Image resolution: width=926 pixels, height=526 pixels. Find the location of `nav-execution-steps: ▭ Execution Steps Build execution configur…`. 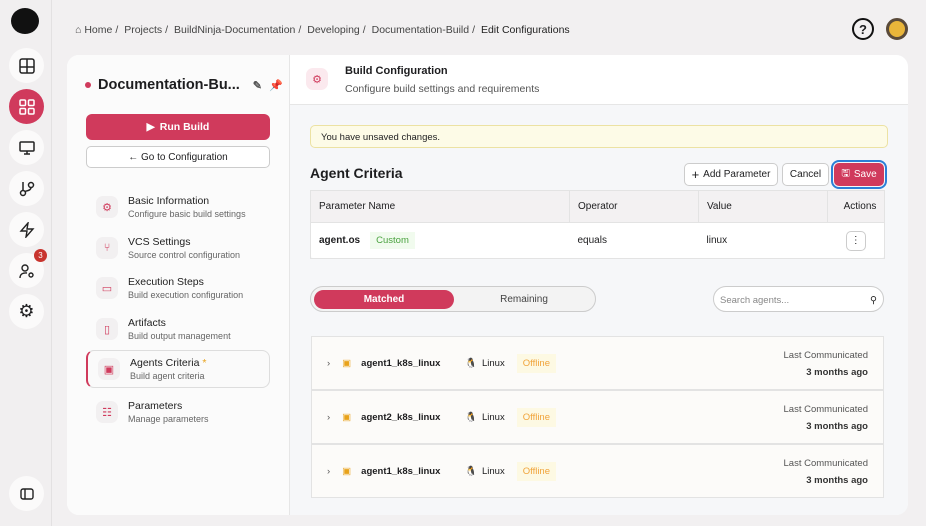

nav-execution-steps: ▭ Execution Steps Build execution configur… is located at coordinates (178, 288).